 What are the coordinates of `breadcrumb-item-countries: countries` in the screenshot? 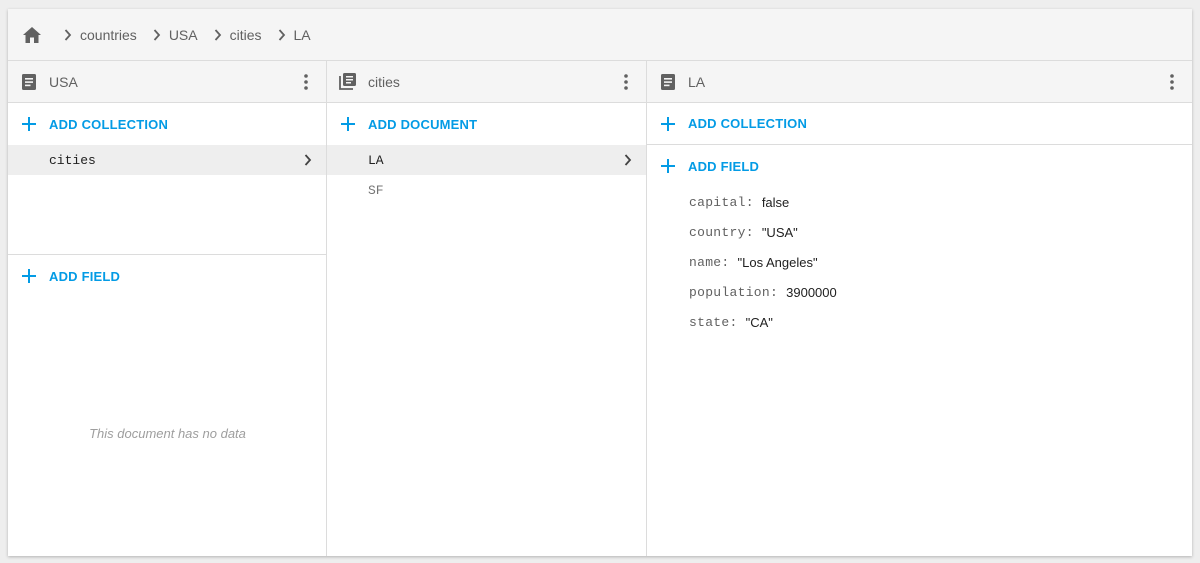 It's located at (108, 35).